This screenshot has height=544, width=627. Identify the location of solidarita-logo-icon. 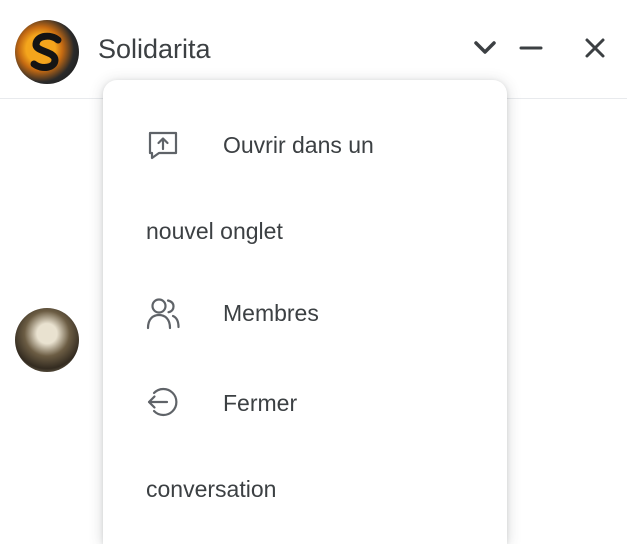
(47, 52).